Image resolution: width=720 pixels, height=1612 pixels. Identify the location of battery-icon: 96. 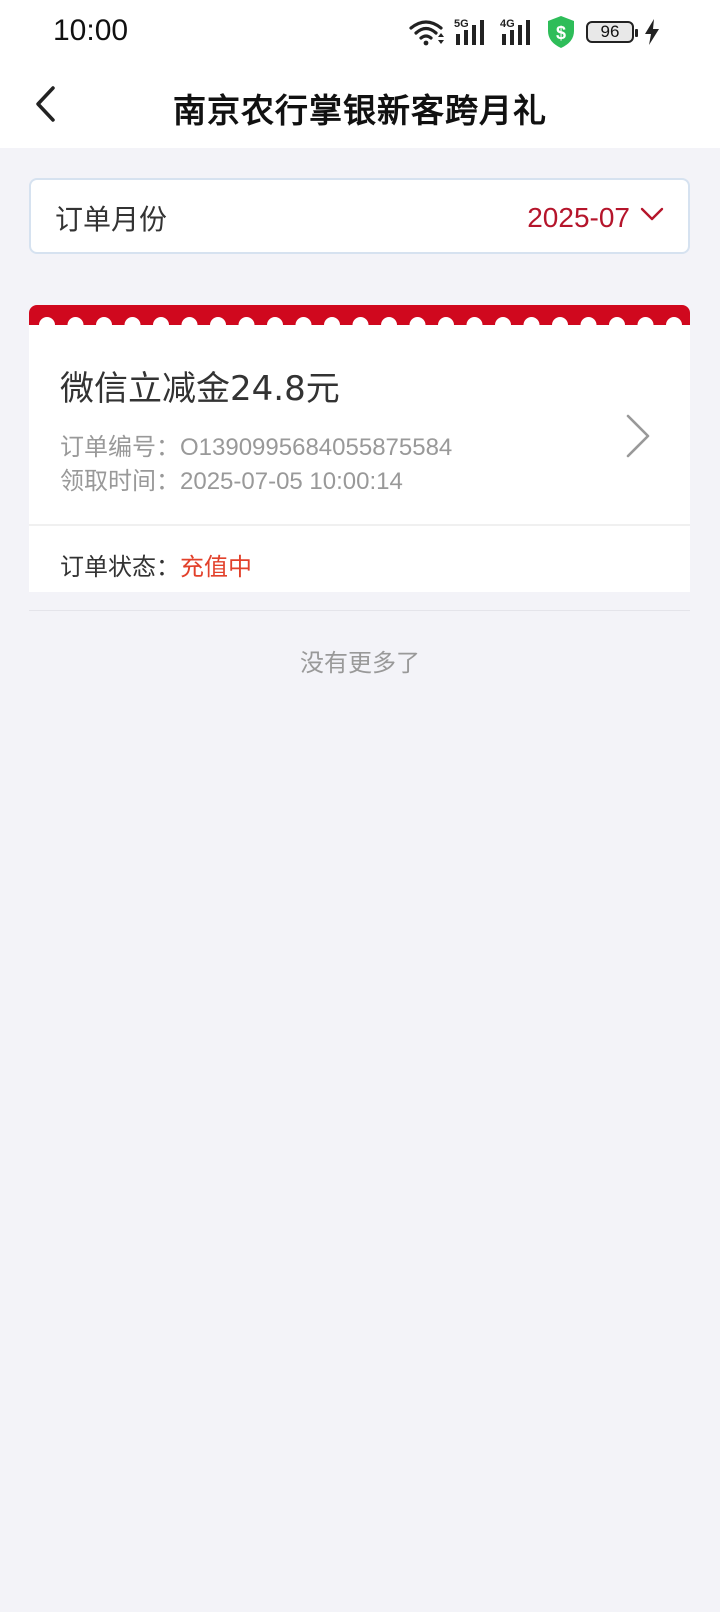
(612, 32).